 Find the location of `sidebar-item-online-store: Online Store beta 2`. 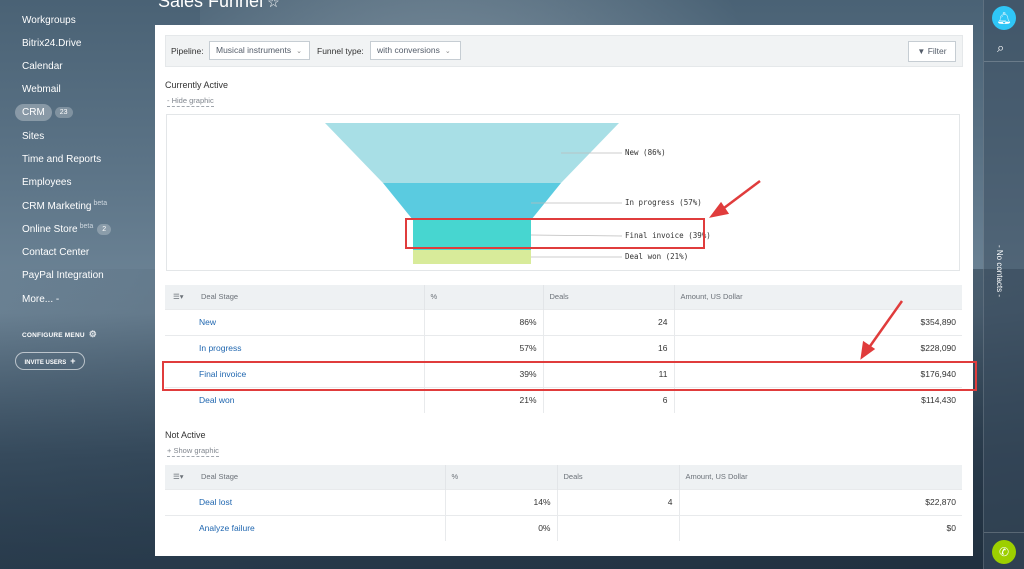

sidebar-item-online-store: Online Store beta 2 is located at coordinates (67, 229).